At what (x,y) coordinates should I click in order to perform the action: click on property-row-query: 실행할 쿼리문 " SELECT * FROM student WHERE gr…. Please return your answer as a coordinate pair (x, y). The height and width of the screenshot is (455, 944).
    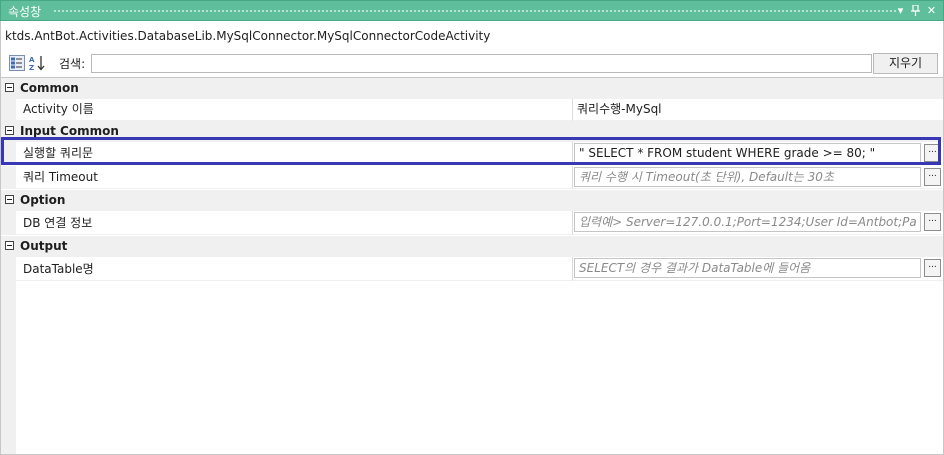
    Looking at the image, I should click on (472, 153).